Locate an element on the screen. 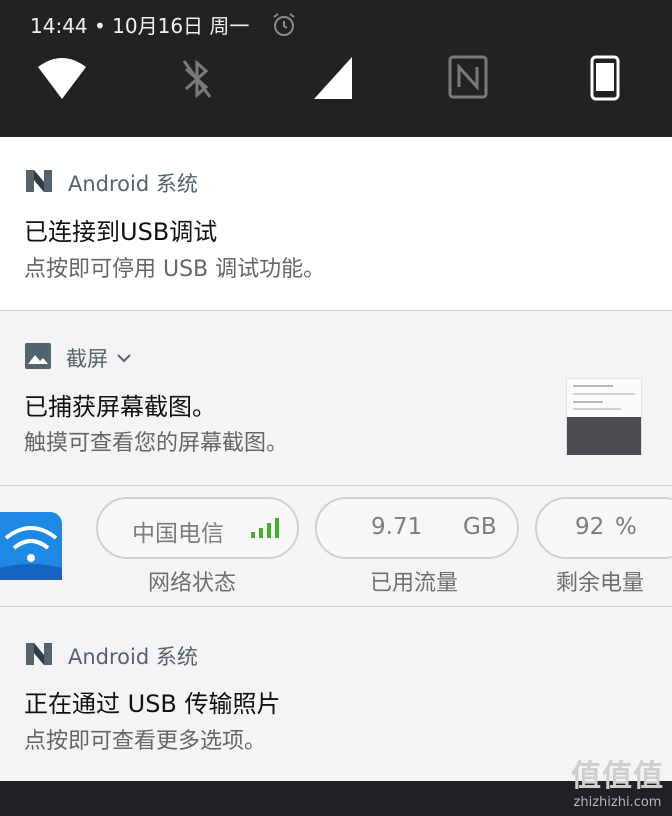 This screenshot has height=816, width=672. watermark-site: zhizhizhi.com is located at coordinates (617, 802).